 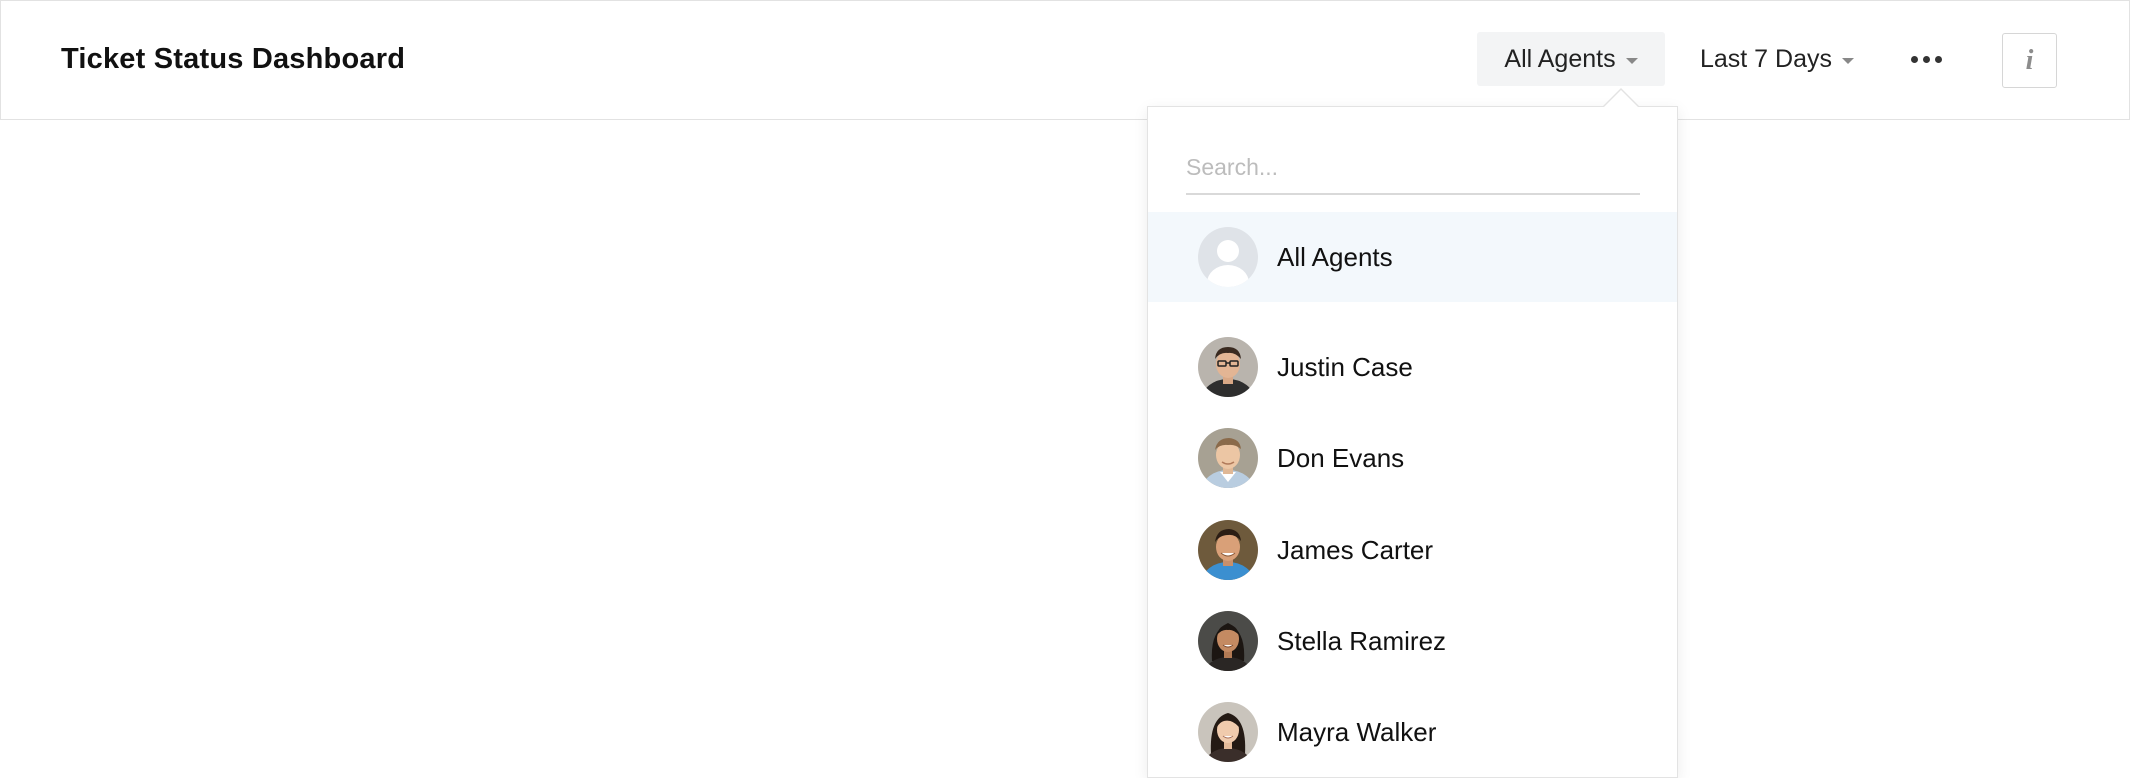 I want to click on ellipsis-icon, so click(x=1914, y=59).